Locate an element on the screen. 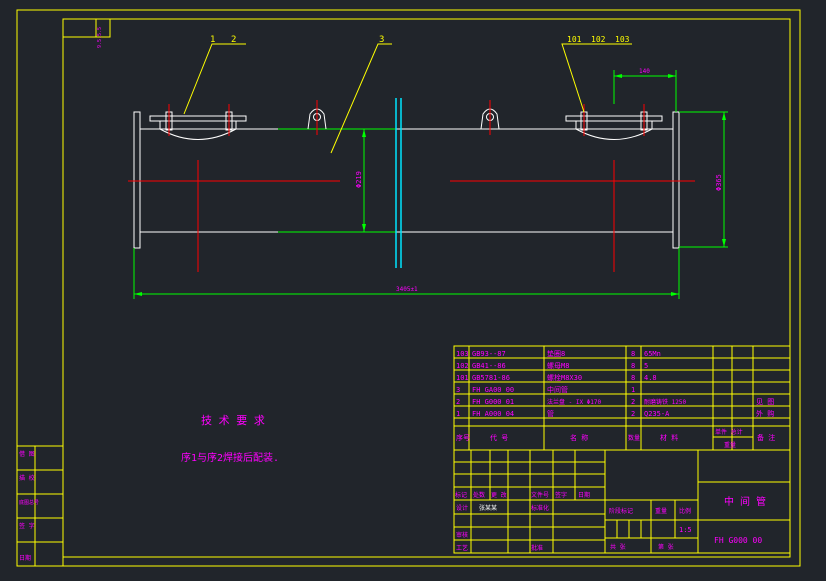 Image resolution: width=826 pixels, height=581 pixels. bom-note: 外 购 is located at coordinates (765, 413).